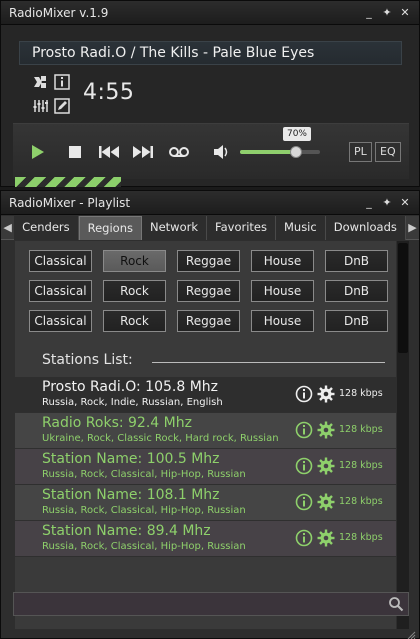 The width and height of the screenshot is (420, 639). What do you see at coordinates (131, 495) in the screenshot?
I see `station-name: Station Name: 108.1 Mhz` at bounding box center [131, 495].